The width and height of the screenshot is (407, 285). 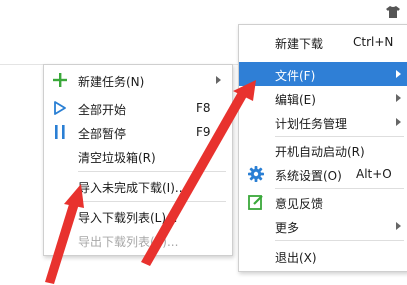 I want to click on skin-icon, so click(x=393, y=12).